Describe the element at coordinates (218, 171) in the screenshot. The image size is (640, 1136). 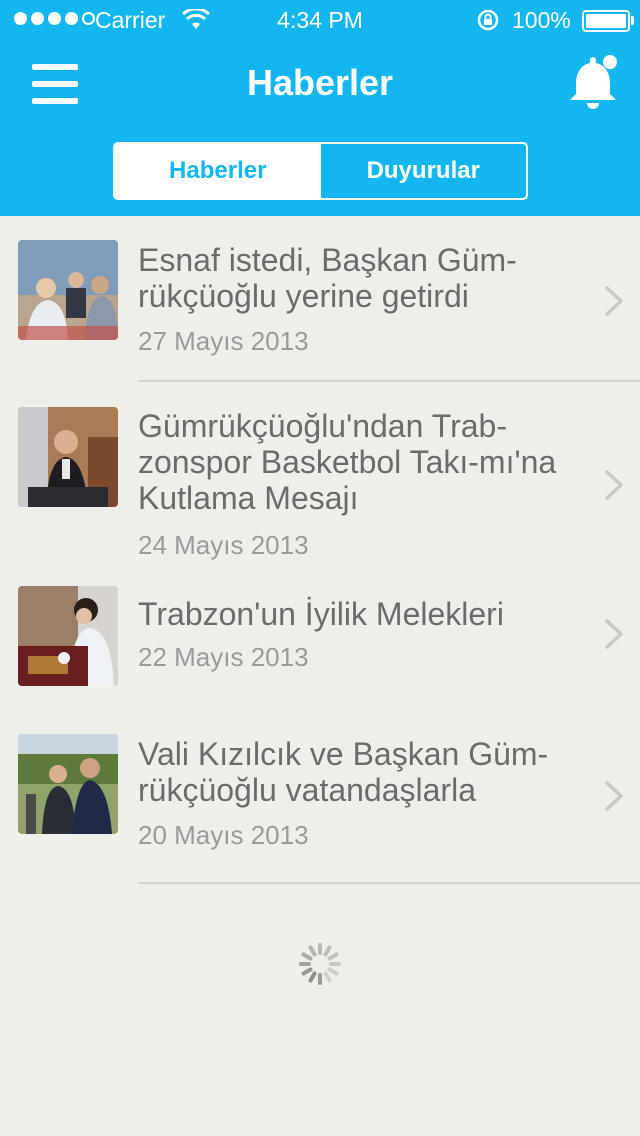
I see `tab-haberler: Haberler` at that location.